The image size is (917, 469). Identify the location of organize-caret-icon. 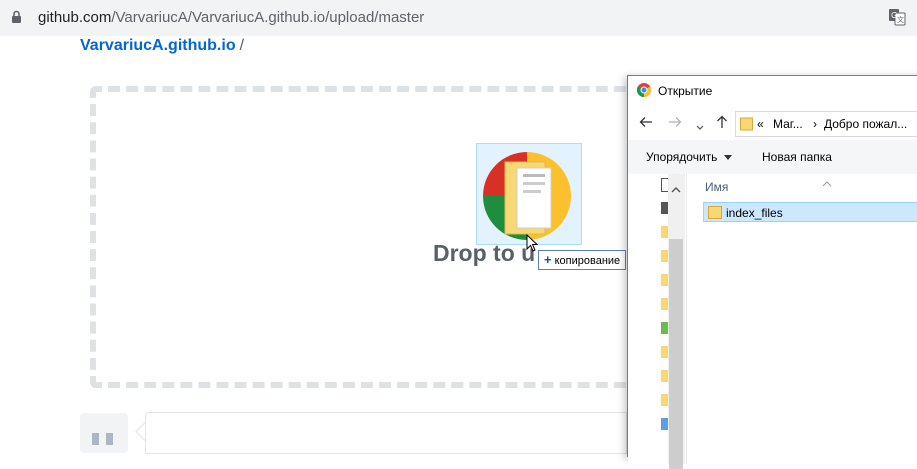
(728, 157).